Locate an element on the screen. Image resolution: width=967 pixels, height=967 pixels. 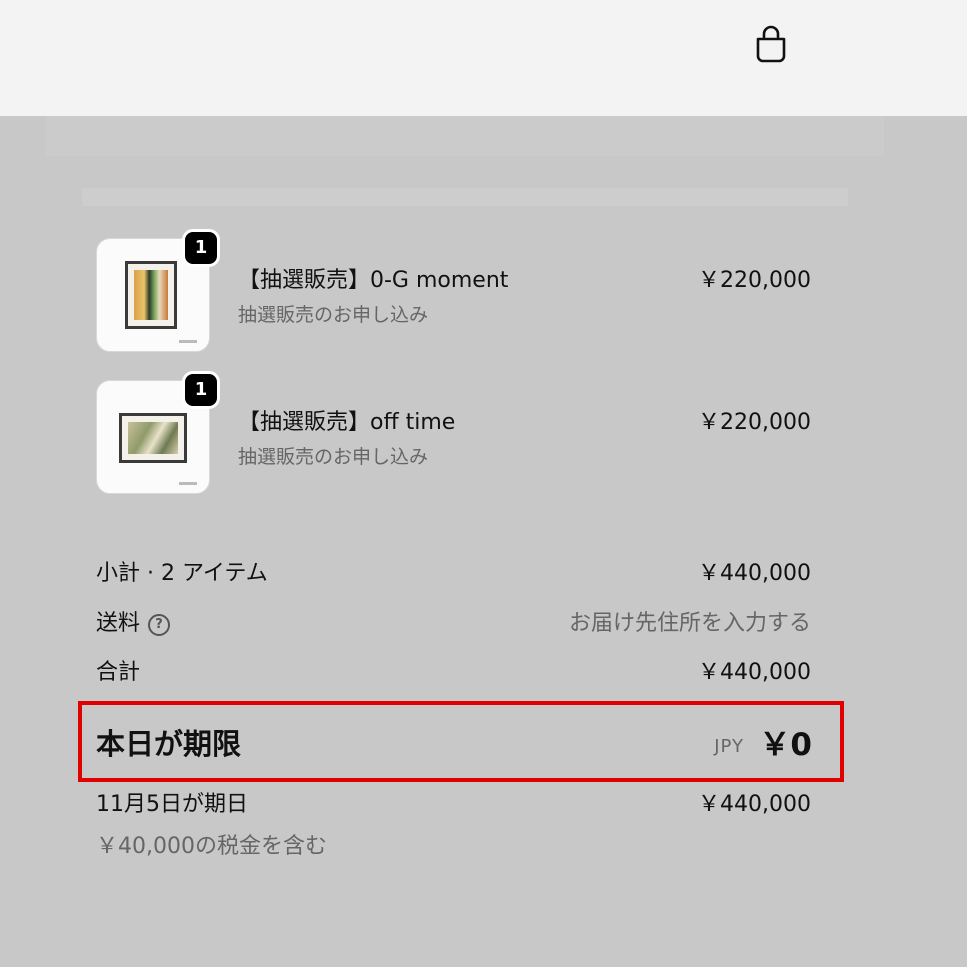
subtotal-value: ￥440,000 is located at coordinates (754, 573).